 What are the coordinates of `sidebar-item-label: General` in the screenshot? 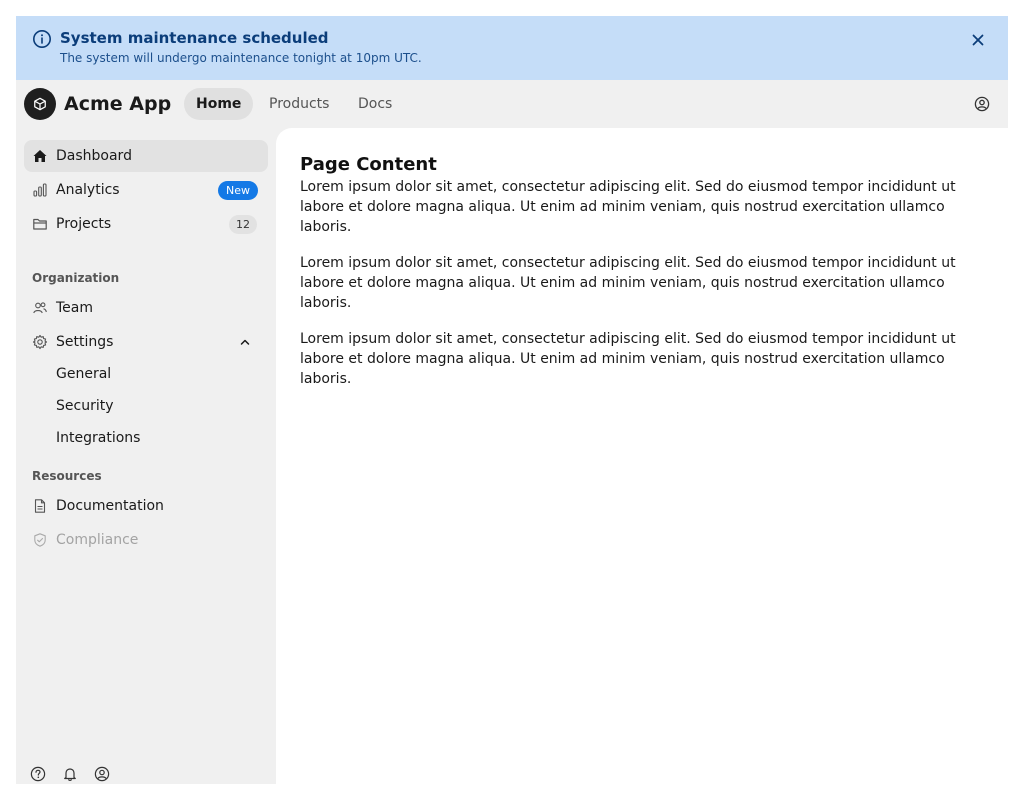 It's located at (84, 374).